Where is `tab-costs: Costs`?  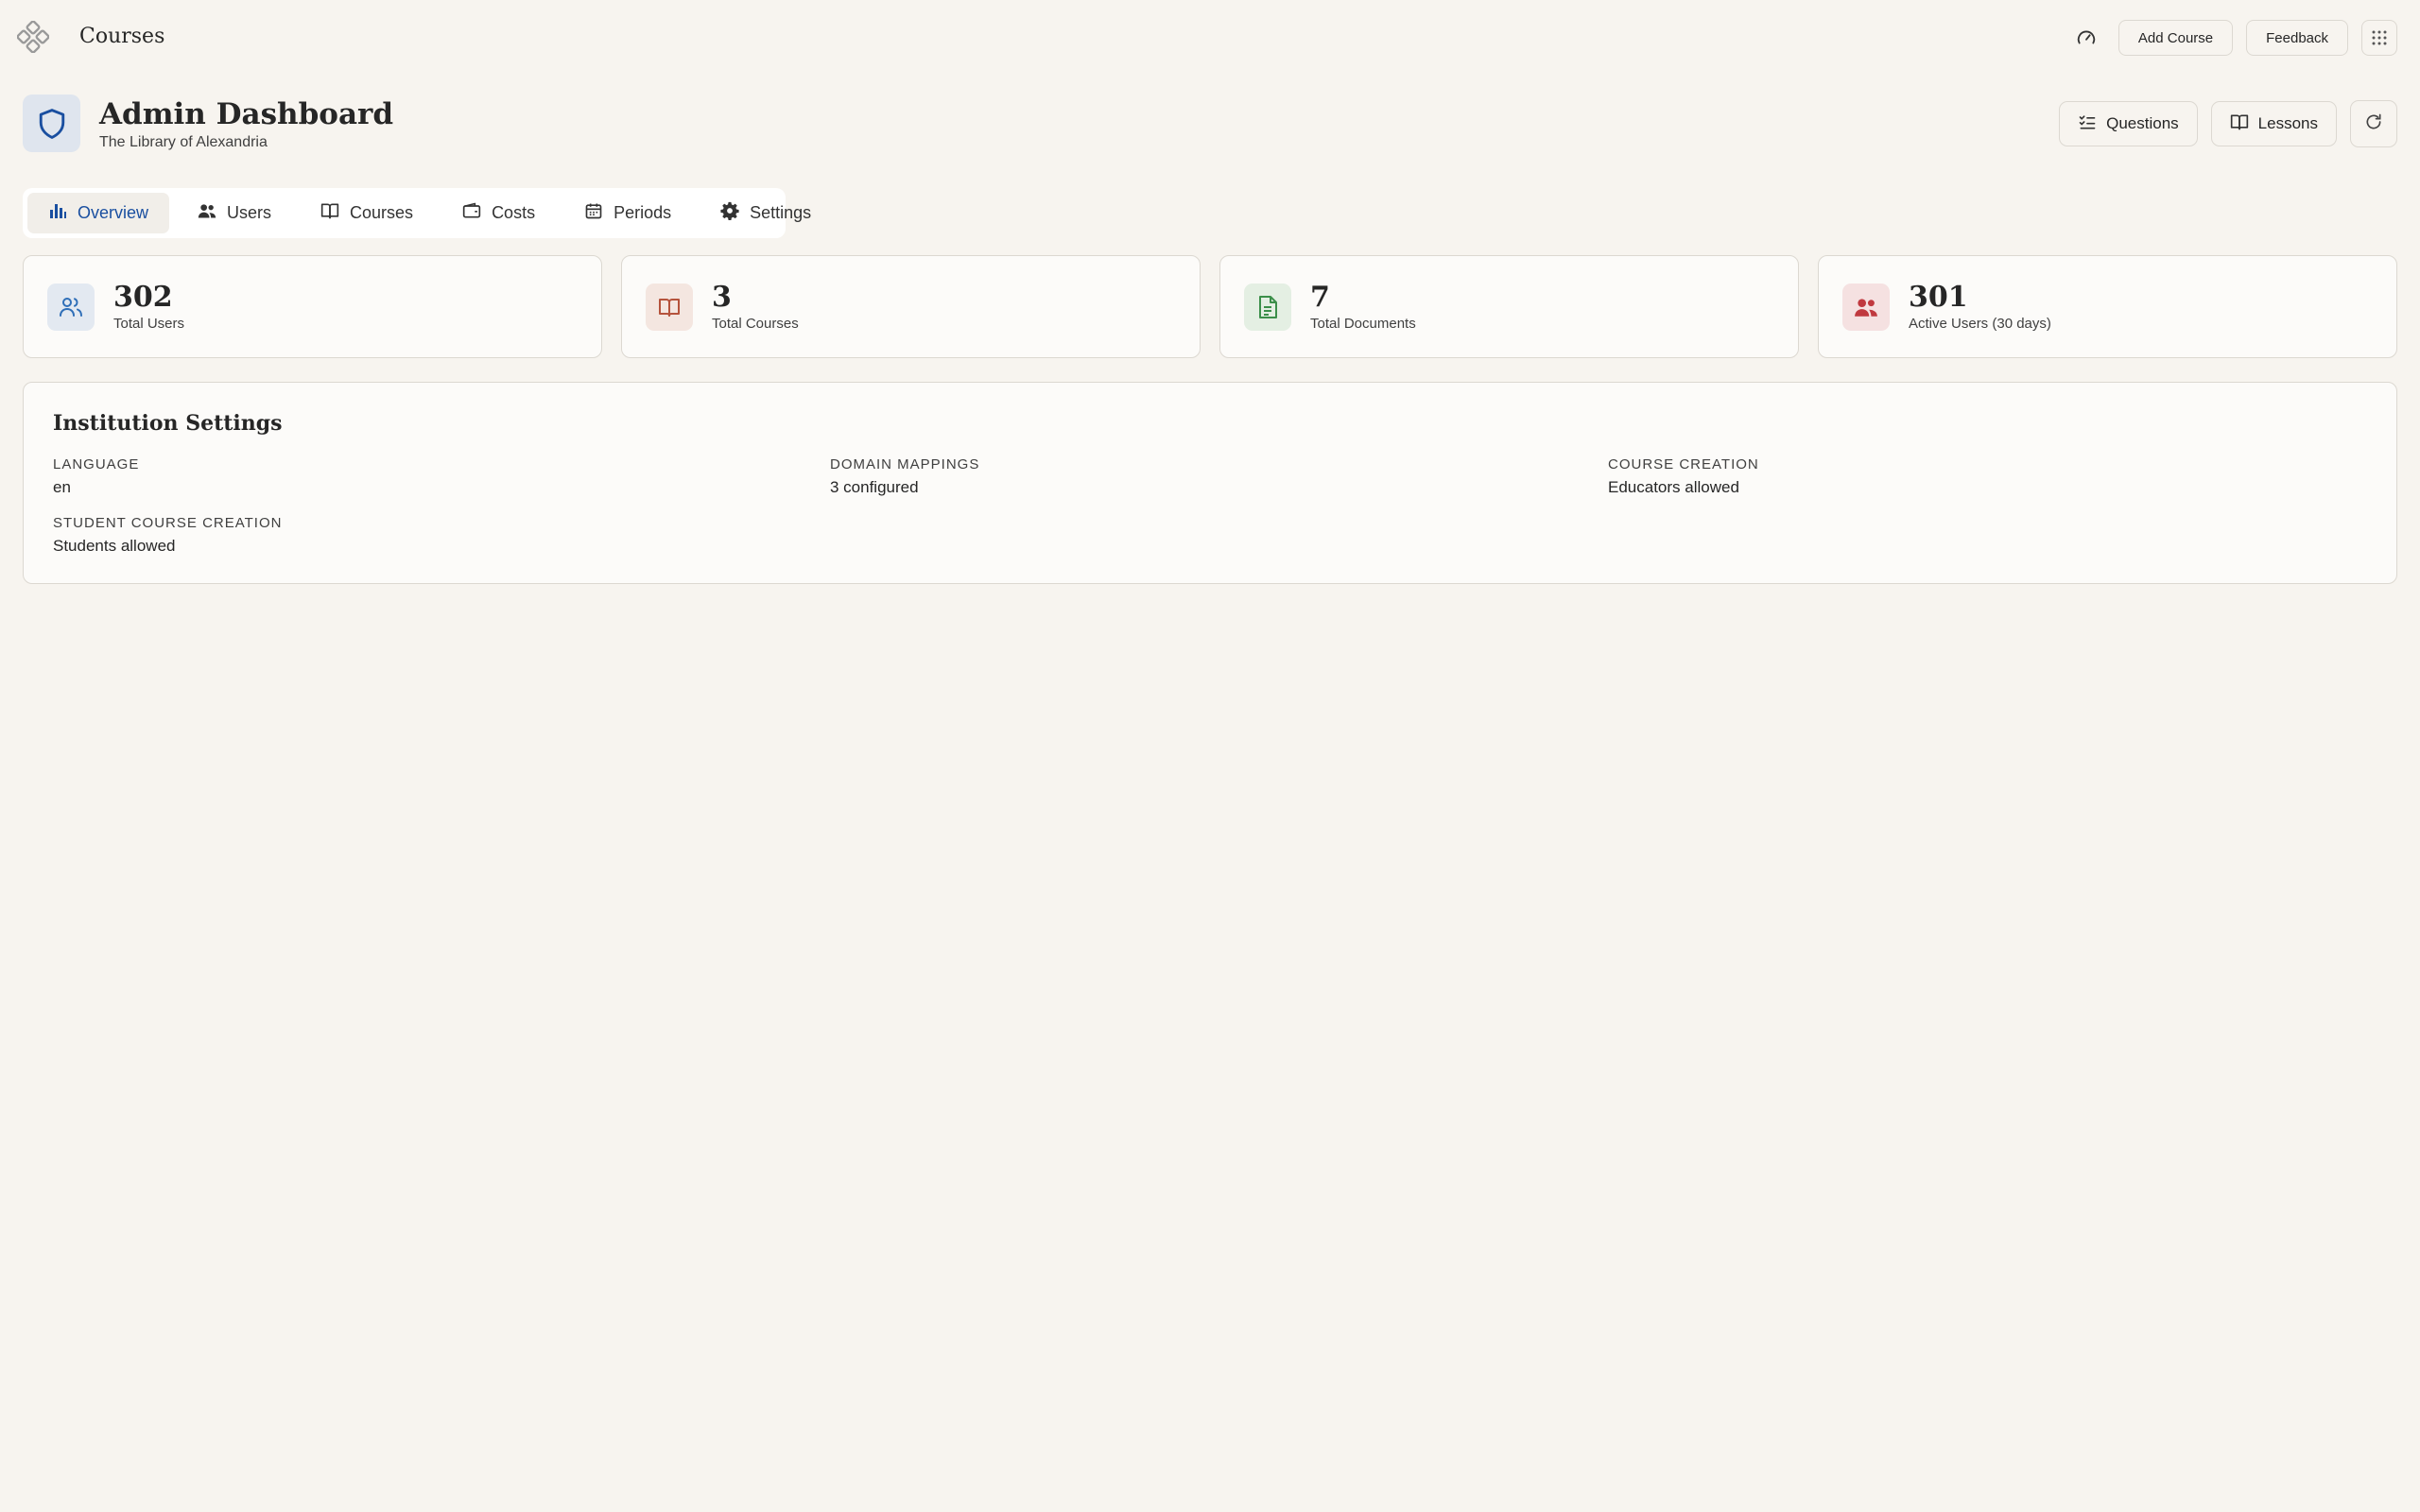
tab-costs: Costs is located at coordinates (498, 213).